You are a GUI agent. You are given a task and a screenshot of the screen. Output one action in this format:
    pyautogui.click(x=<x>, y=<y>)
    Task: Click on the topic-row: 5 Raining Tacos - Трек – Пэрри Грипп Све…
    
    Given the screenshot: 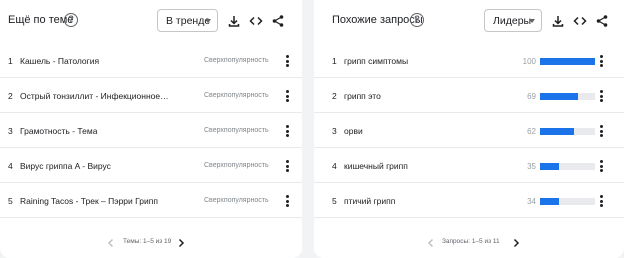 What is the action you would take?
    pyautogui.click(x=151, y=201)
    